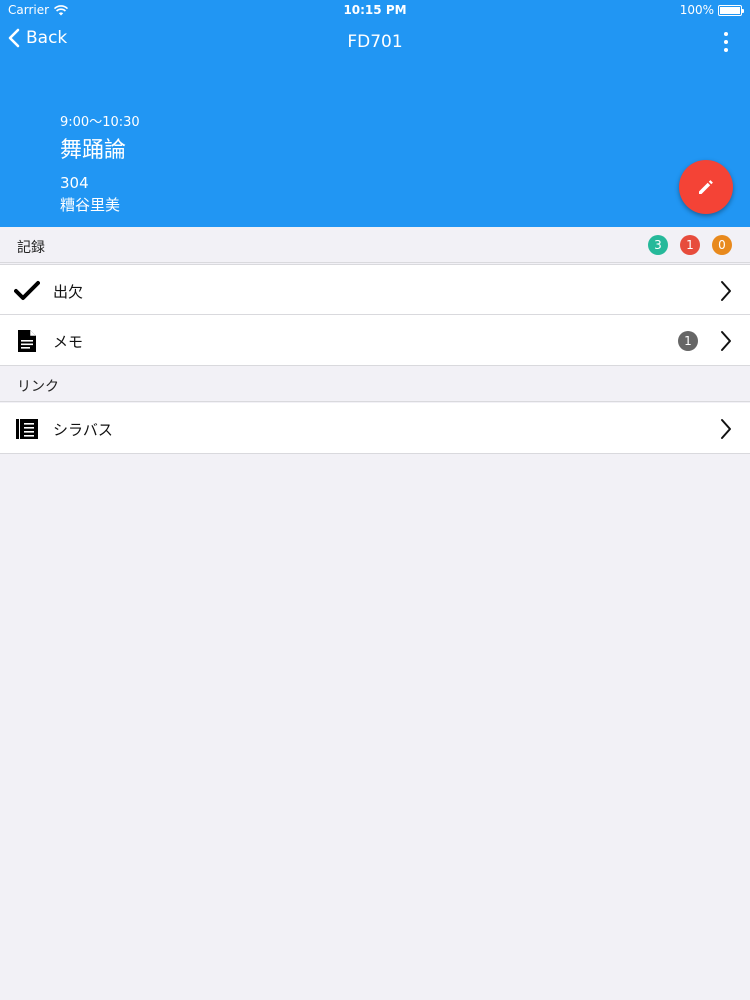  Describe the element at coordinates (31, 248) in the screenshot. I see `records-header-label: 記録` at that location.